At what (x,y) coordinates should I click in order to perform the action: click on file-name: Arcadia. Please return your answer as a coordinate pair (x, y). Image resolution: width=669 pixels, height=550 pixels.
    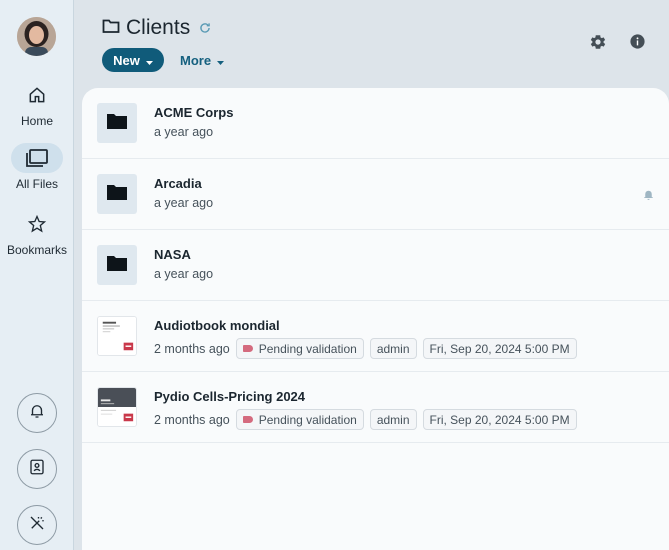
    Looking at the image, I should click on (178, 183).